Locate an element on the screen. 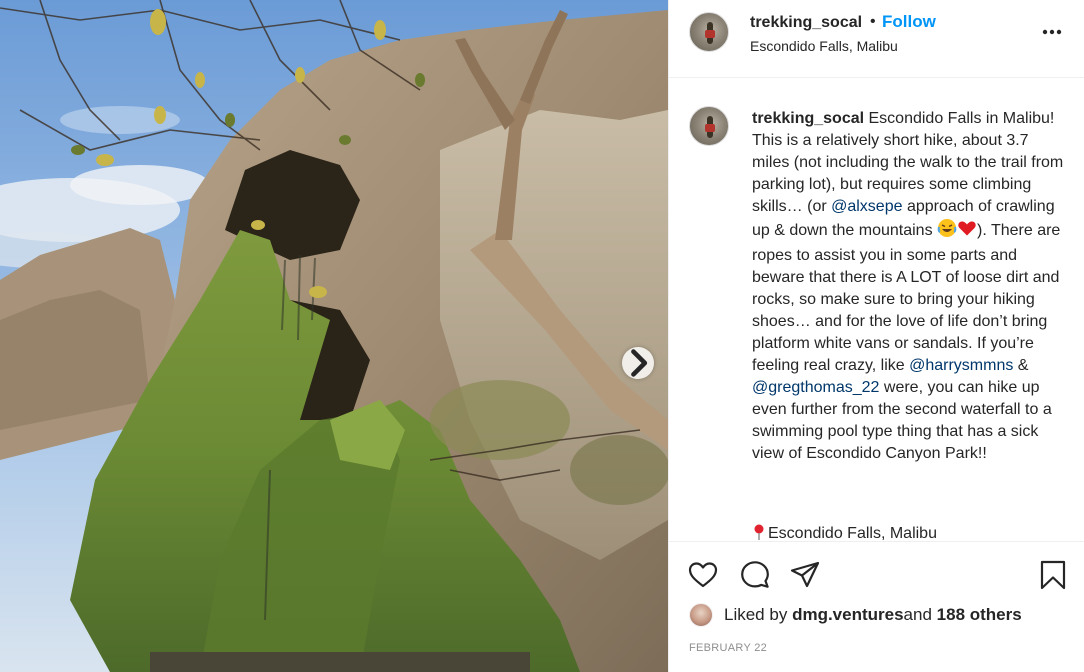 This screenshot has height=672, width=1084. caption-place-line: Escondido Falls, Malibu is located at coordinates (844, 532).